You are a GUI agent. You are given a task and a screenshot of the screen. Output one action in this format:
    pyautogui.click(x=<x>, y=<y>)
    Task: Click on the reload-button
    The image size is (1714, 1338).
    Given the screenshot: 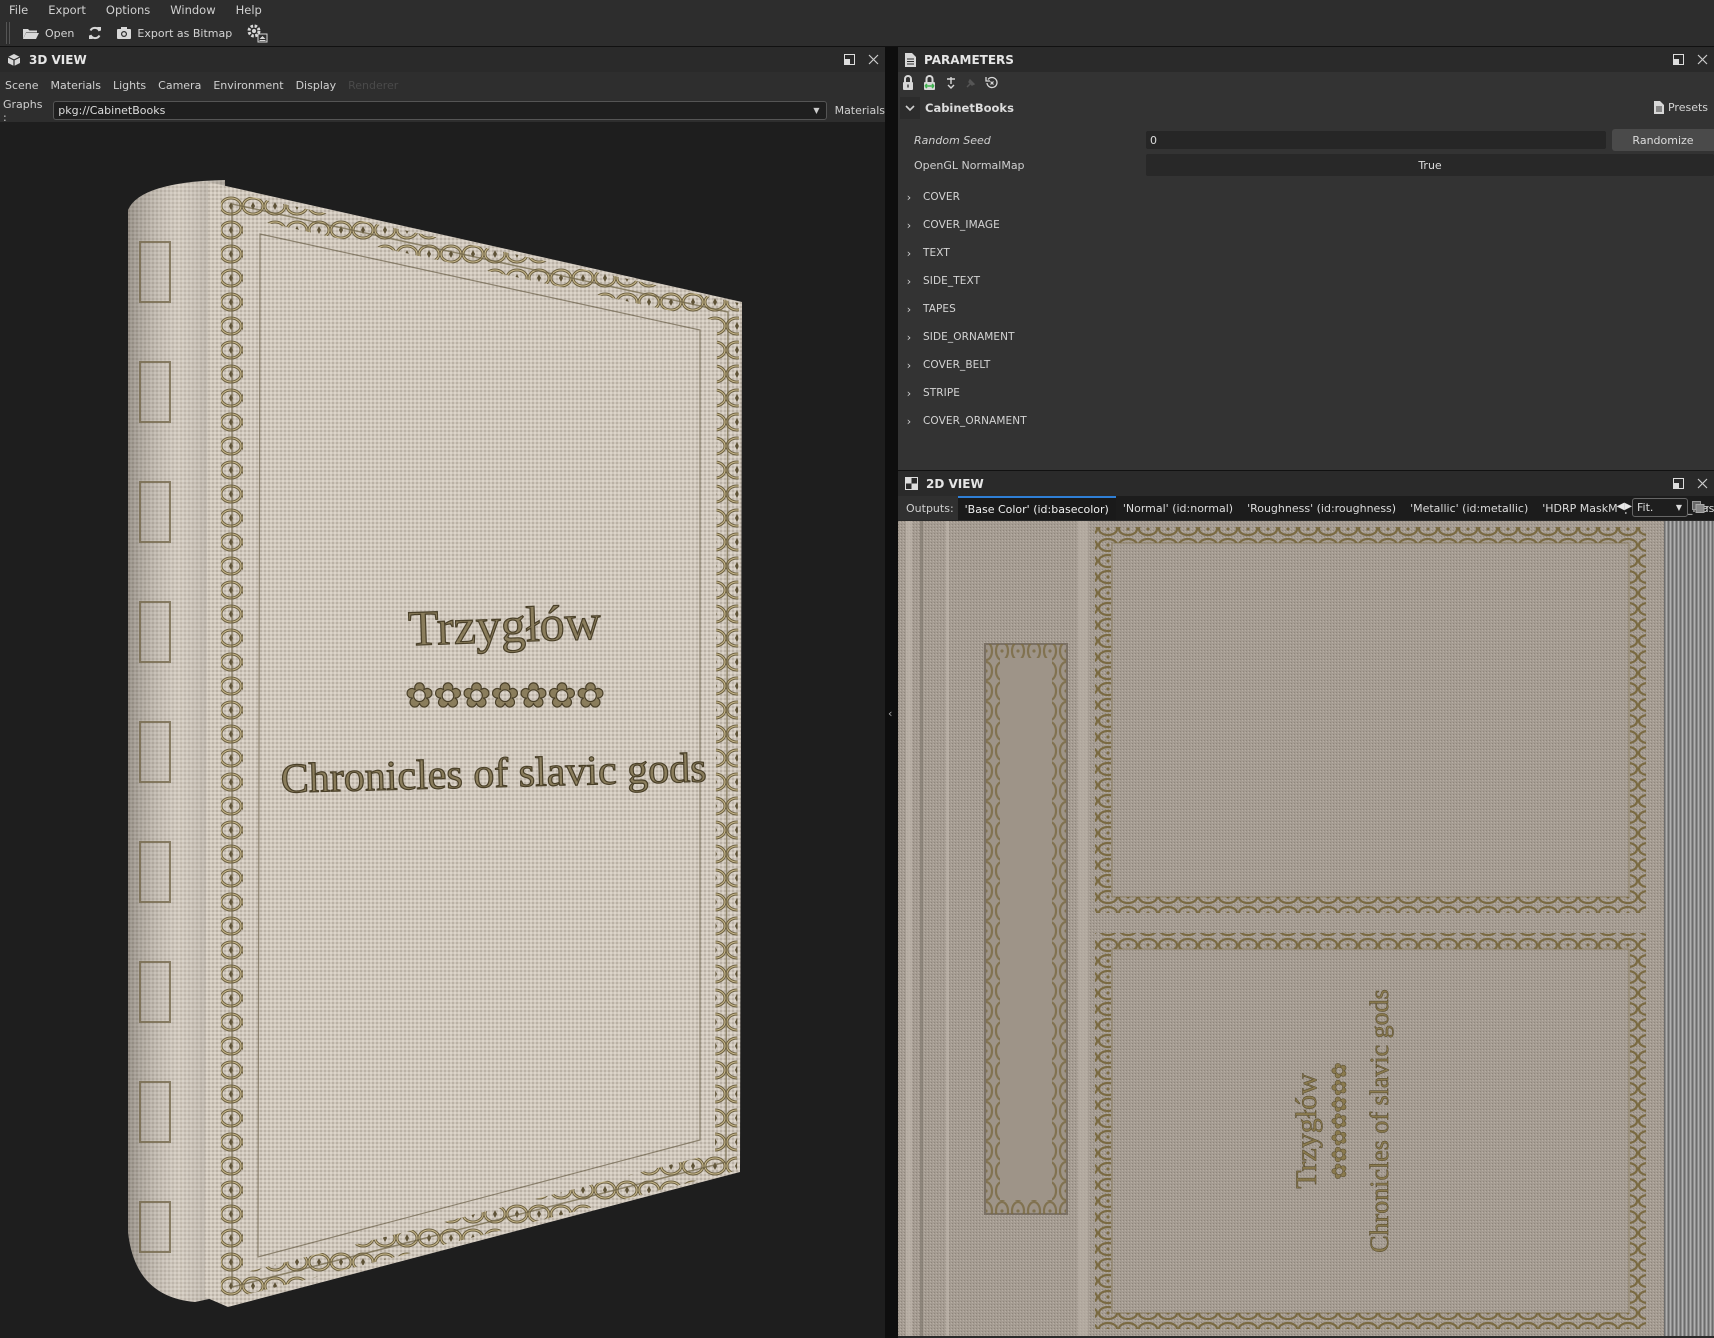 What is the action you would take?
    pyautogui.click(x=95, y=33)
    